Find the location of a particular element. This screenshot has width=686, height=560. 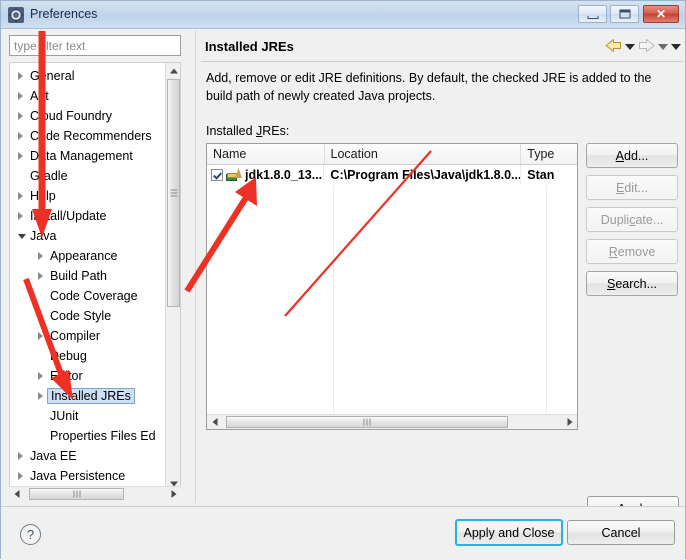

tree-item-label: General is located at coordinates (52, 76).